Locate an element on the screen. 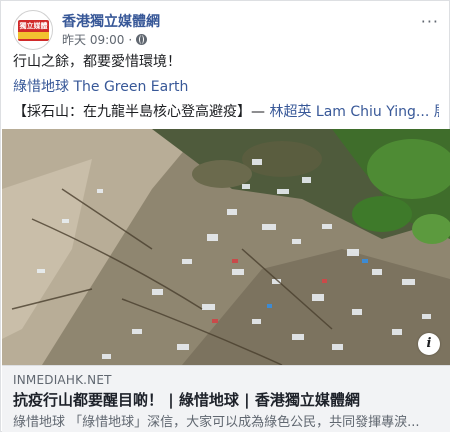 The width and height of the screenshot is (450, 432). link-title: 抗疫行山都要醒目啲！ | 綠惜地球 | 香港獨立媒體網 is located at coordinates (186, 399).